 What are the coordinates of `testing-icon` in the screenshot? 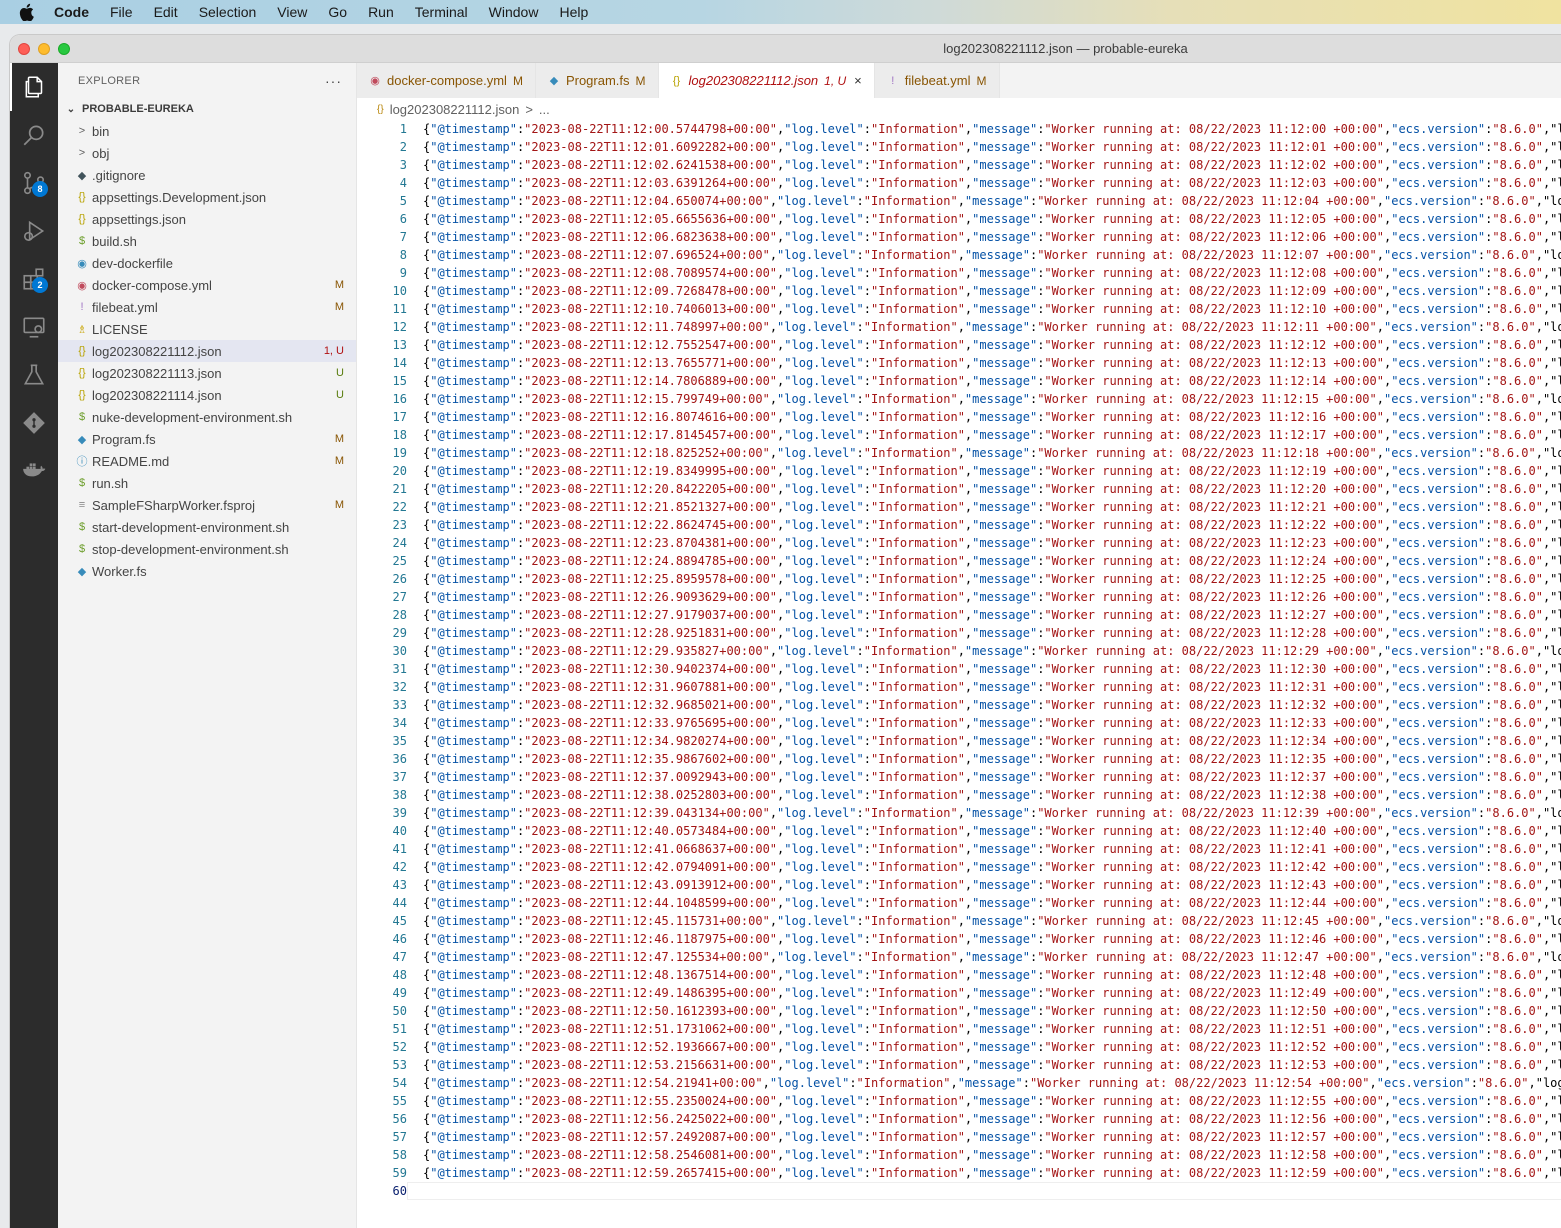 It's located at (34, 374).